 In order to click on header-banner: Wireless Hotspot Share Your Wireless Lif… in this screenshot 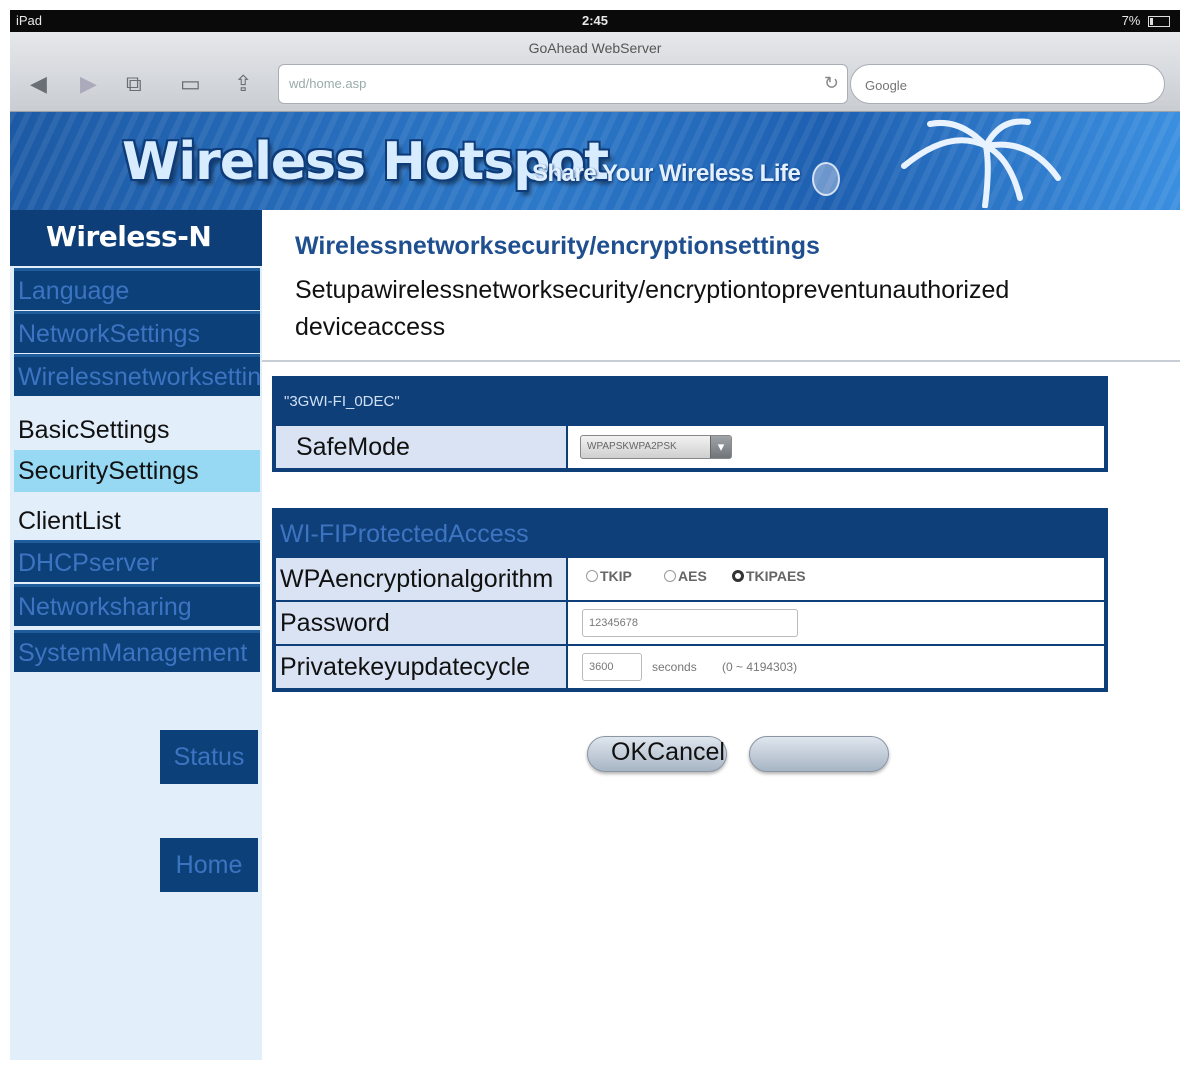, I will do `click(595, 161)`.